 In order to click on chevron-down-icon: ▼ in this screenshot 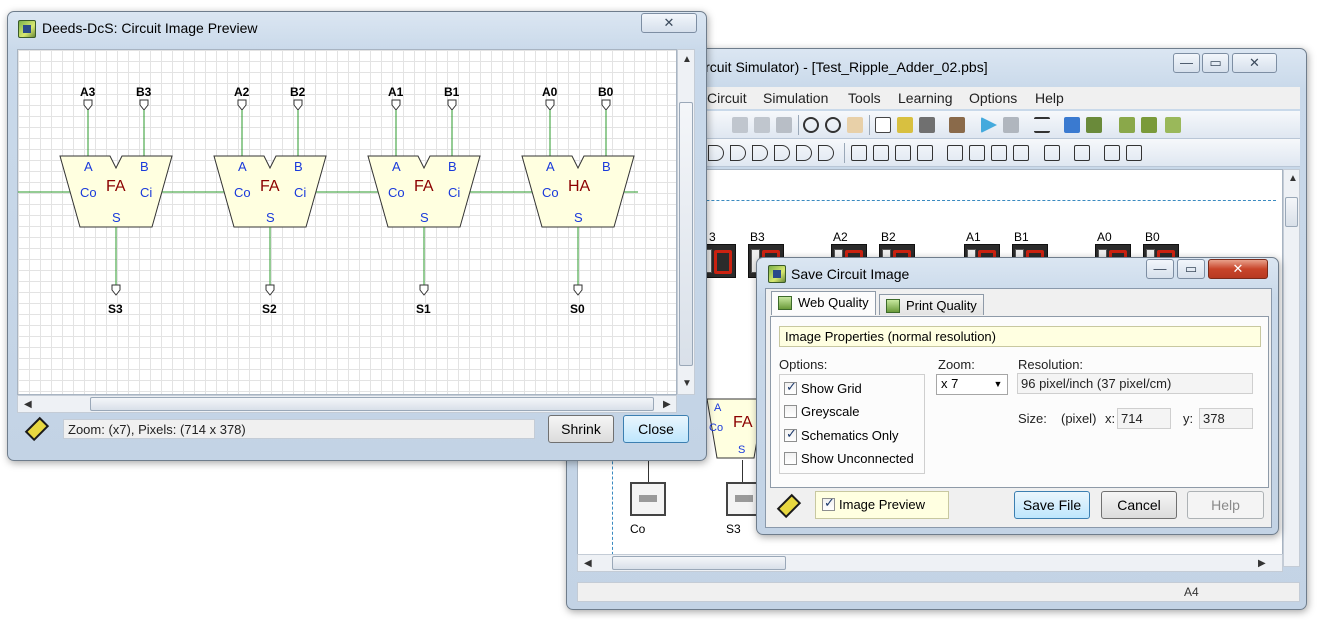, I will do `click(998, 384)`.